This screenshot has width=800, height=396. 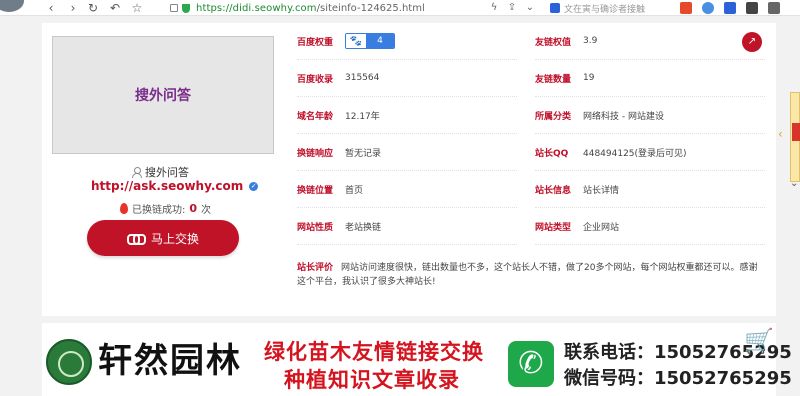 I want to click on side-float-panel, so click(x=795, y=137).